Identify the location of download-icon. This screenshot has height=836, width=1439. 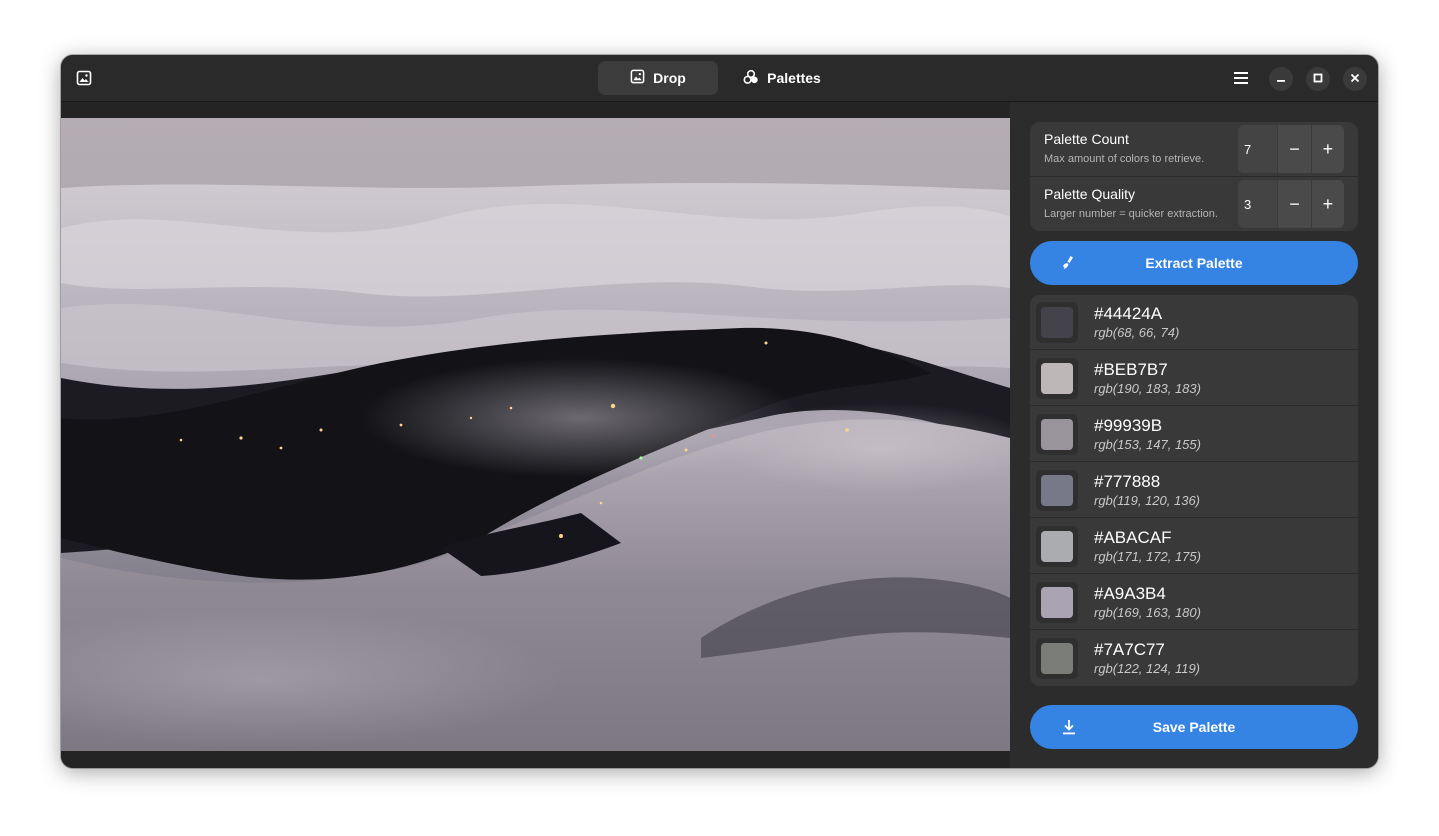
(1069, 727).